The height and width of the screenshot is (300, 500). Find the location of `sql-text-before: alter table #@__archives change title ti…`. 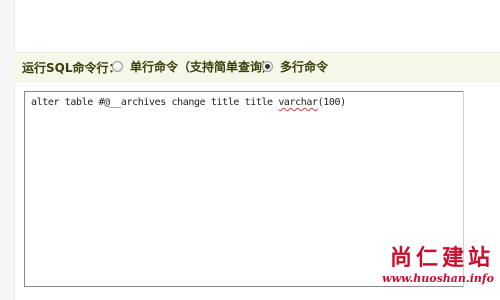

sql-text-before: alter table #@__archives change title ti… is located at coordinates (155, 102).